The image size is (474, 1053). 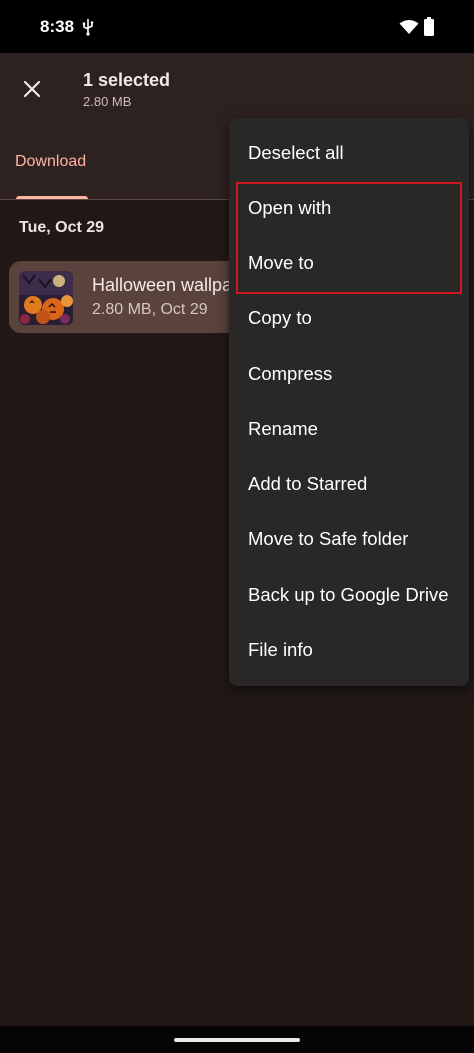 I want to click on usb-icon, so click(x=88, y=27).